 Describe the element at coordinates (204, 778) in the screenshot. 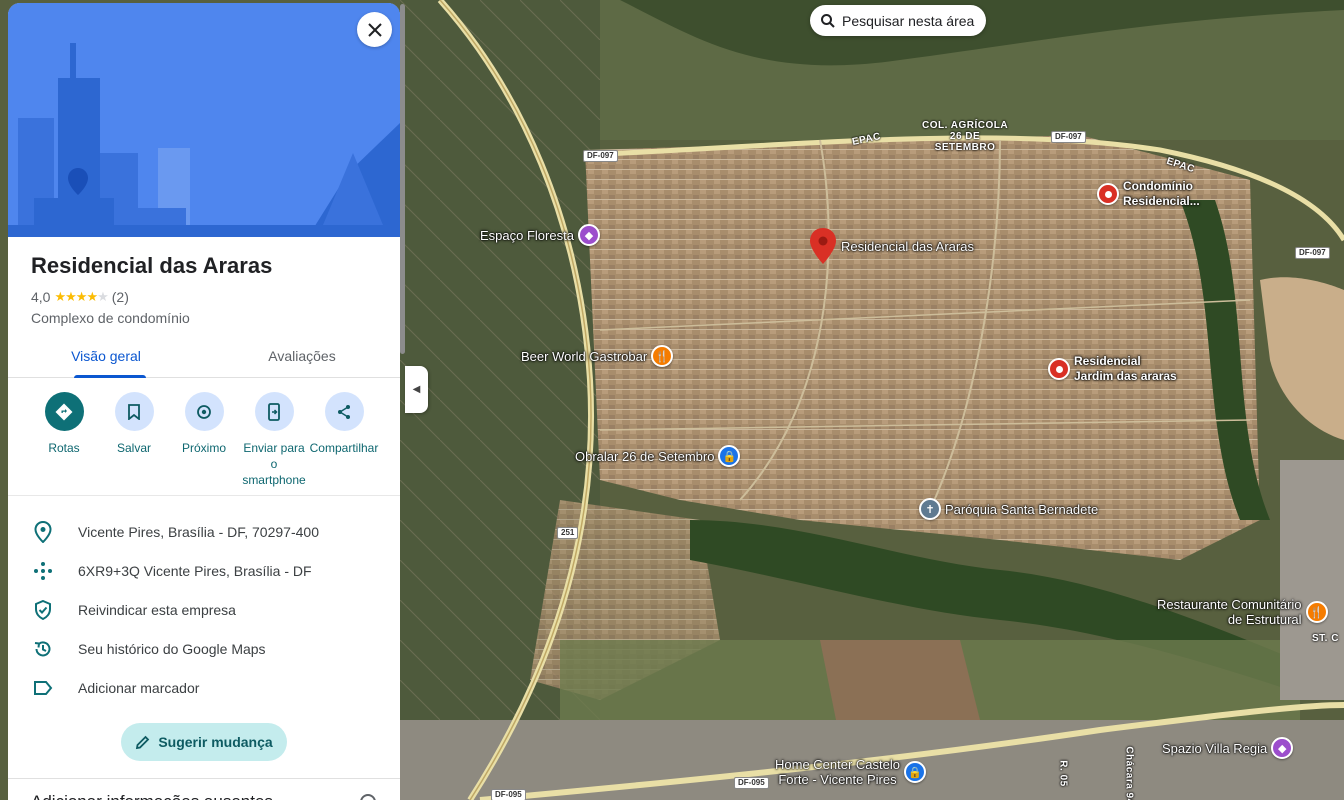

I see `divider` at that location.